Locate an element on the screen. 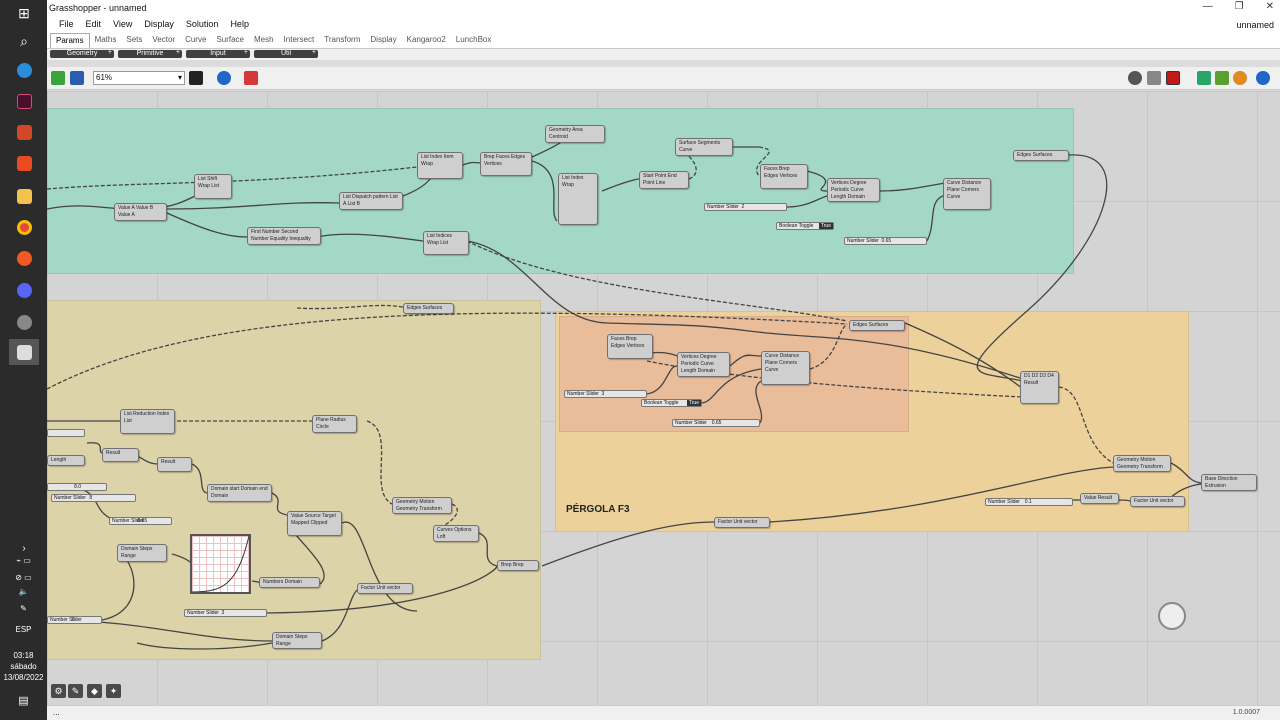 This screenshot has width=1280, height=720. loft-component: Curves Options Loft is located at coordinates (456, 533).